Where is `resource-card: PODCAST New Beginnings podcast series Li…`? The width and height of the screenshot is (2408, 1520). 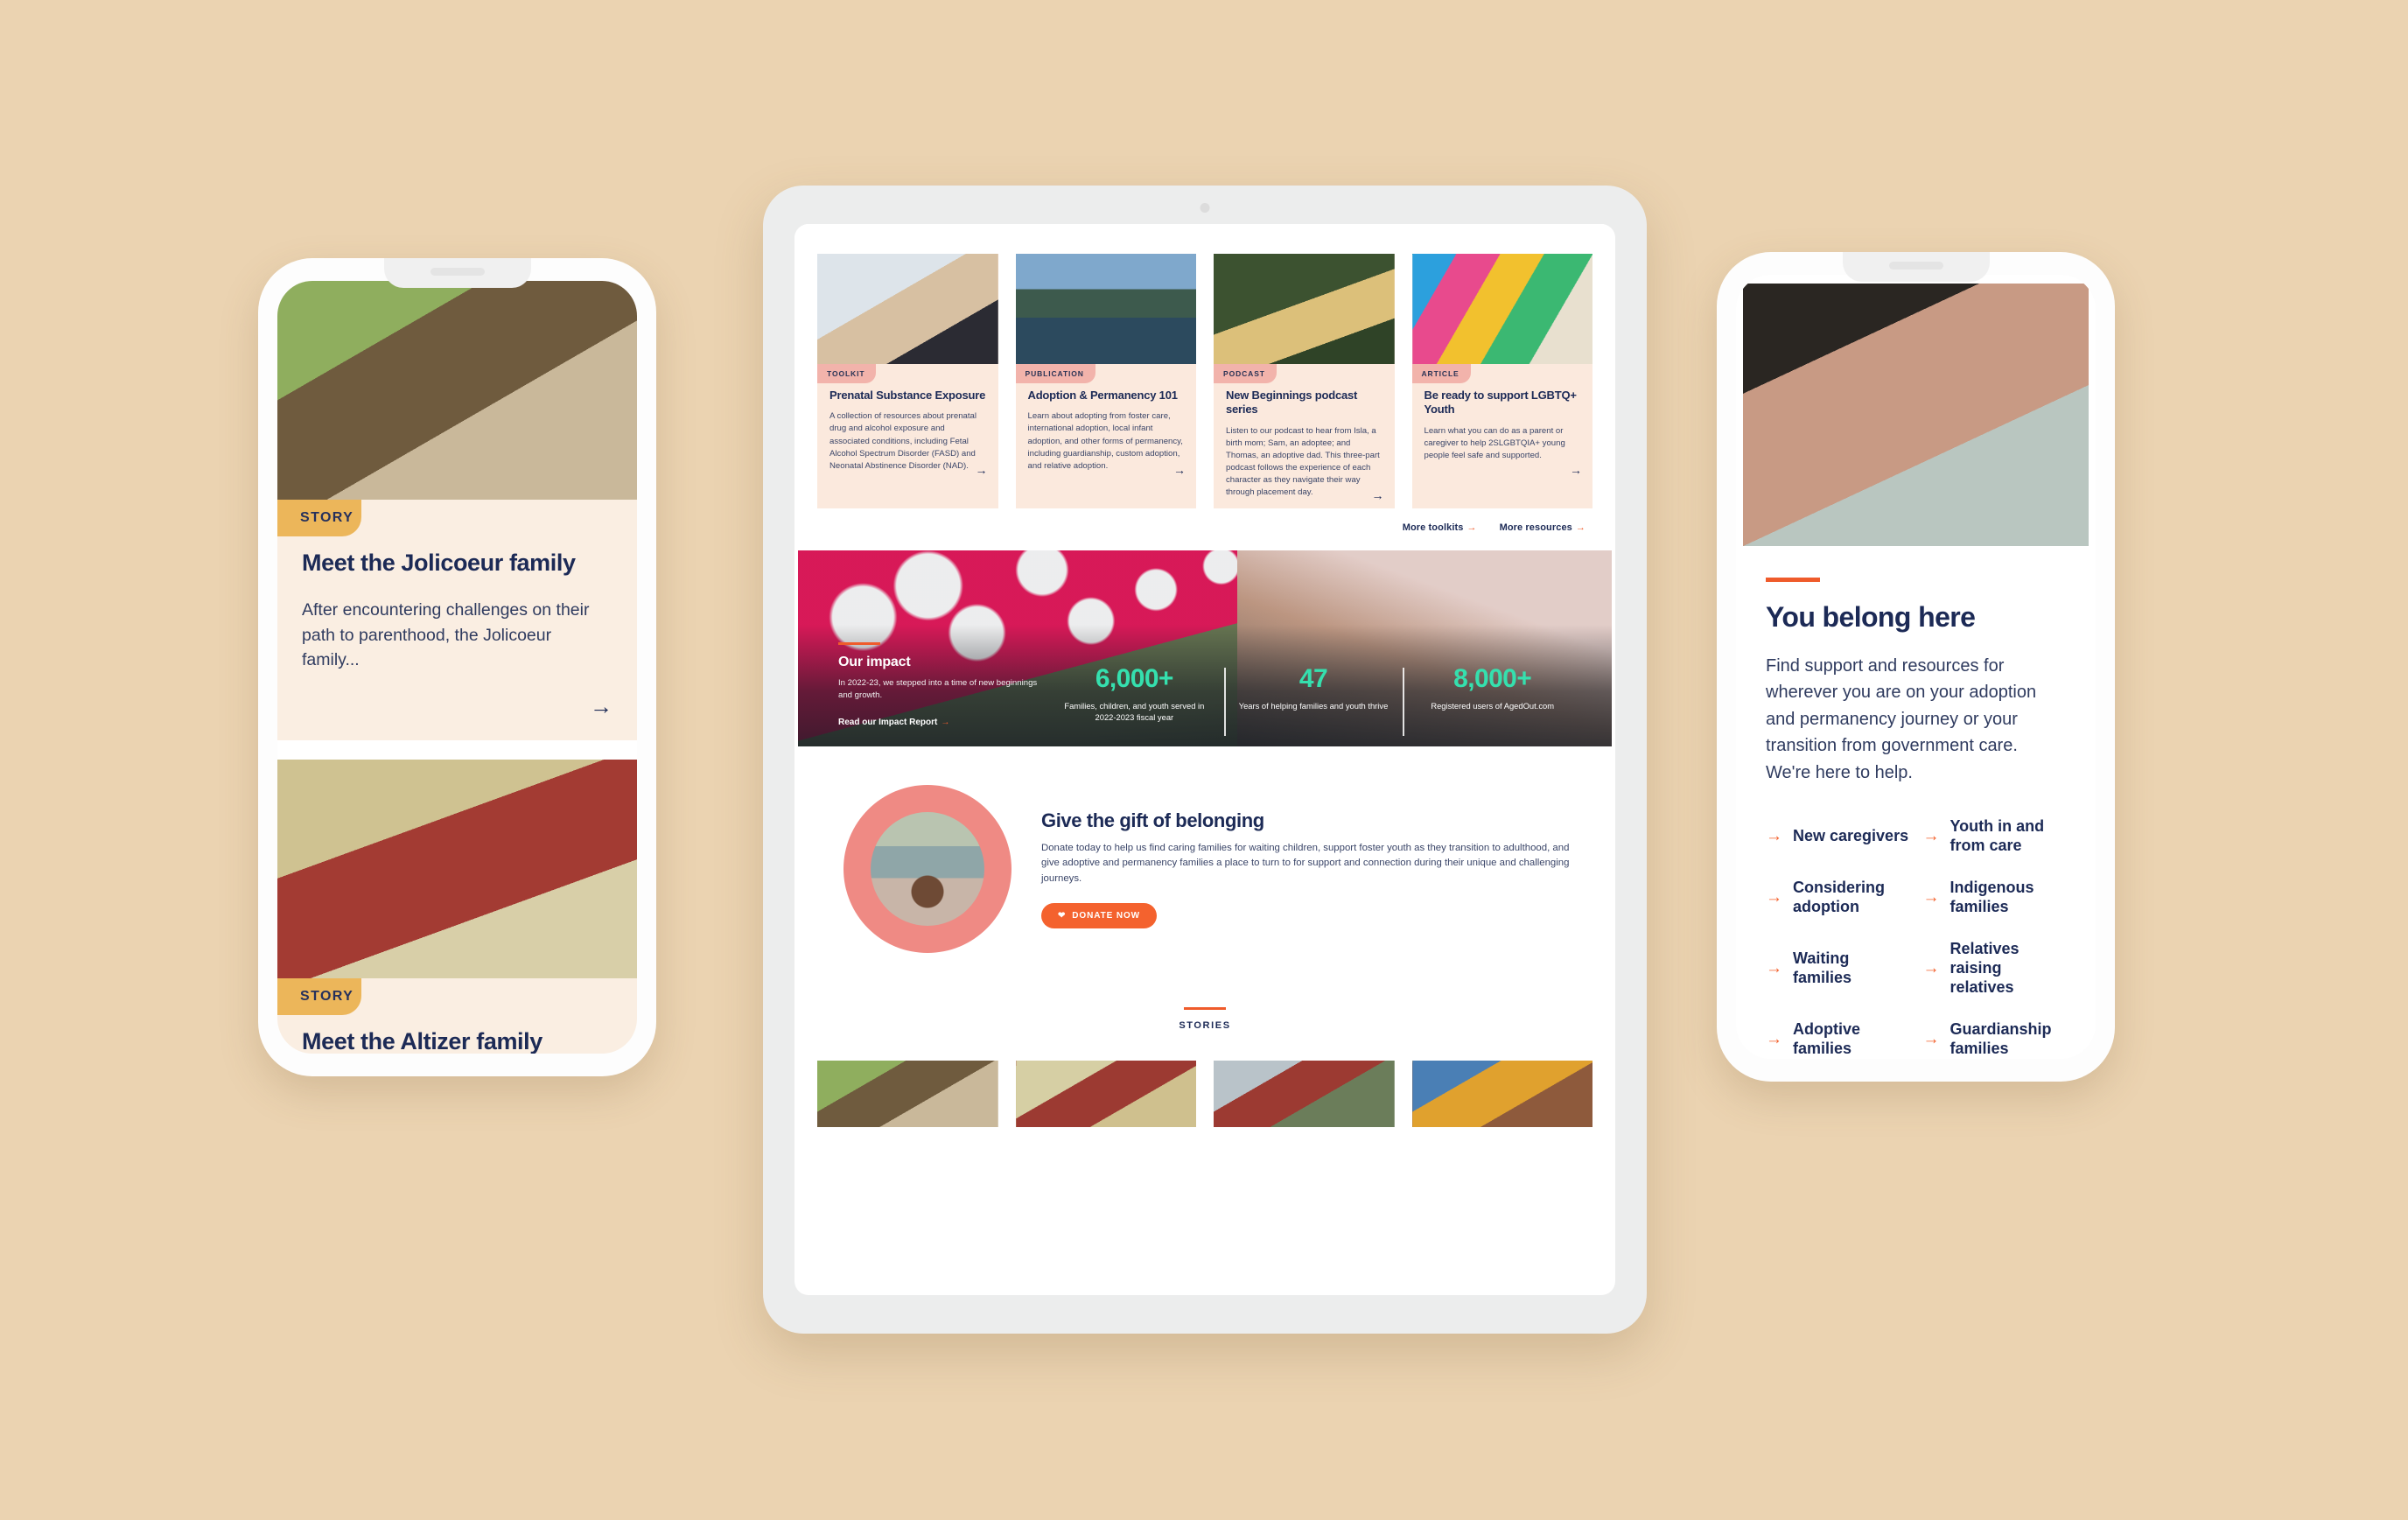 resource-card: PODCAST New Beginnings podcast series Li… is located at coordinates (1304, 381).